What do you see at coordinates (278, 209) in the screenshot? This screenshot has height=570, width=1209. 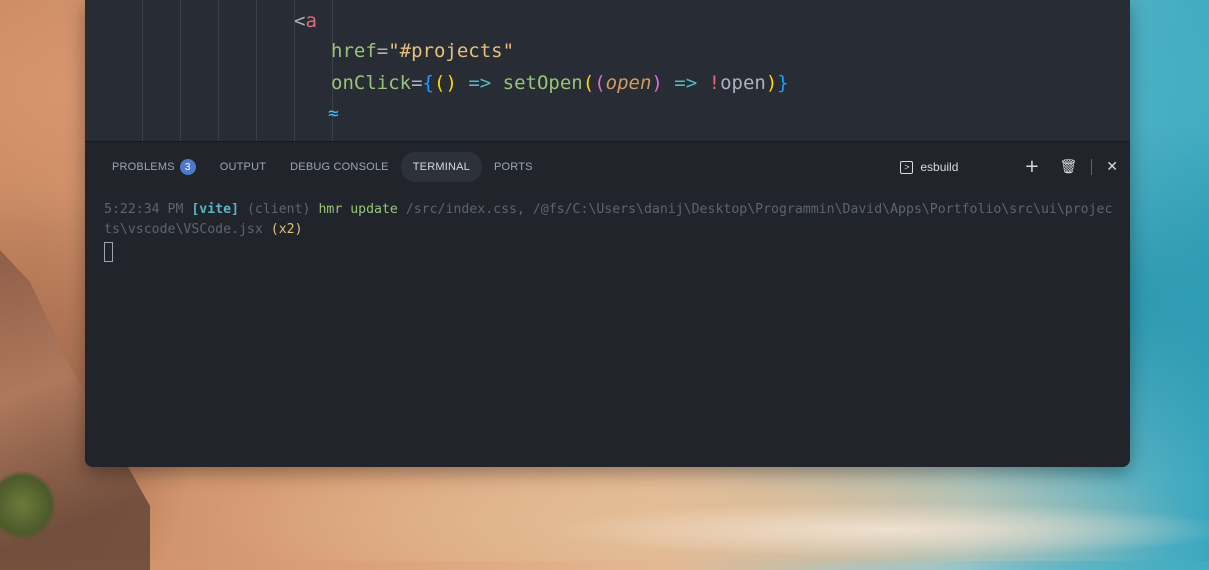 I see `log-client: (client)` at bounding box center [278, 209].